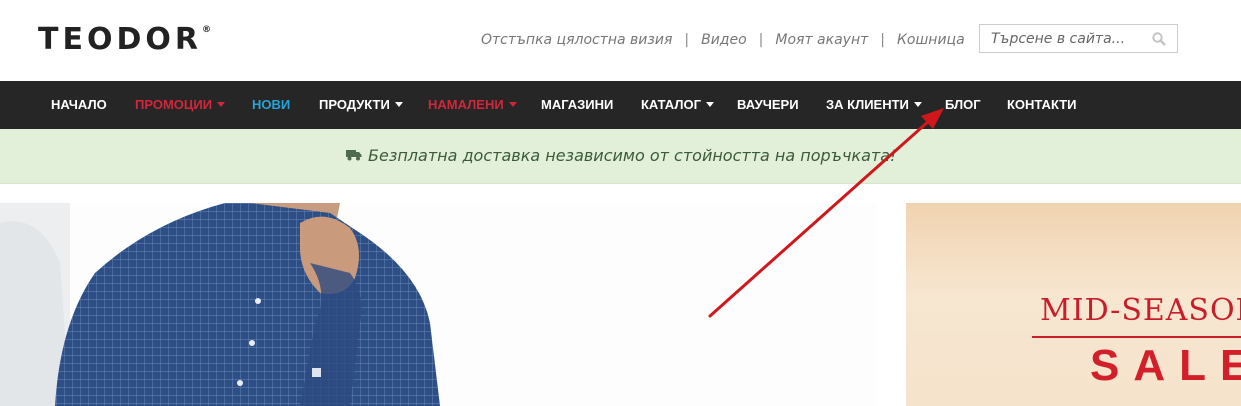 This screenshot has width=1241, height=406. Describe the element at coordinates (466, 104) in the screenshot. I see `nav-label: НАМАЛЕНИ` at that location.